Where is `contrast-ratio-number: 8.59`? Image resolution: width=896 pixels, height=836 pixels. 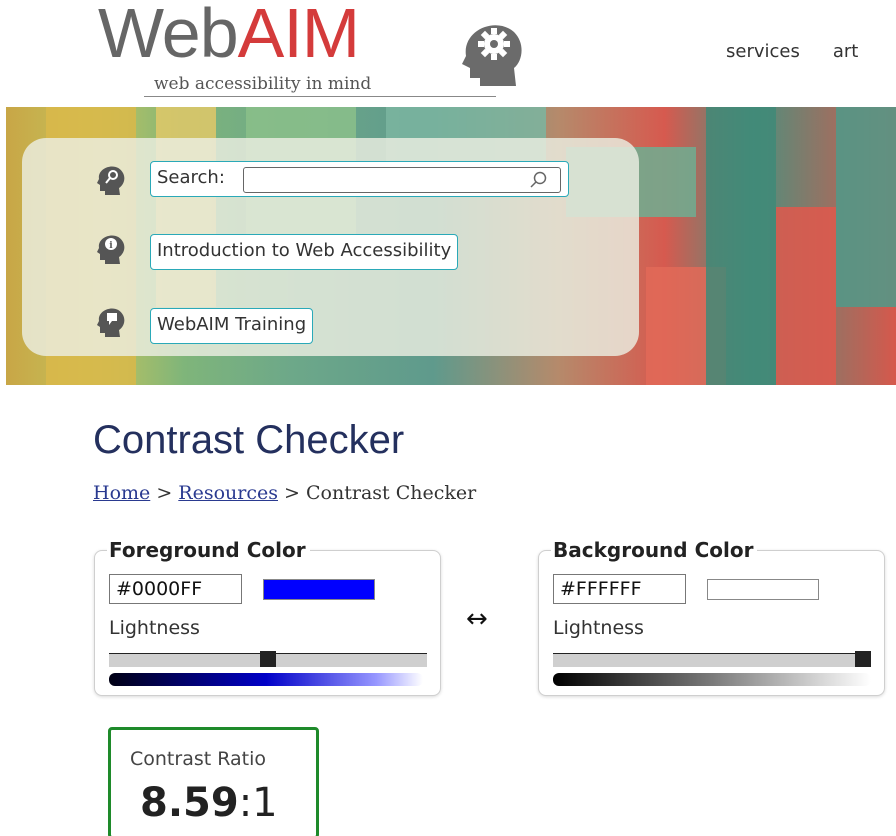 contrast-ratio-number: 8.59 is located at coordinates (189, 803).